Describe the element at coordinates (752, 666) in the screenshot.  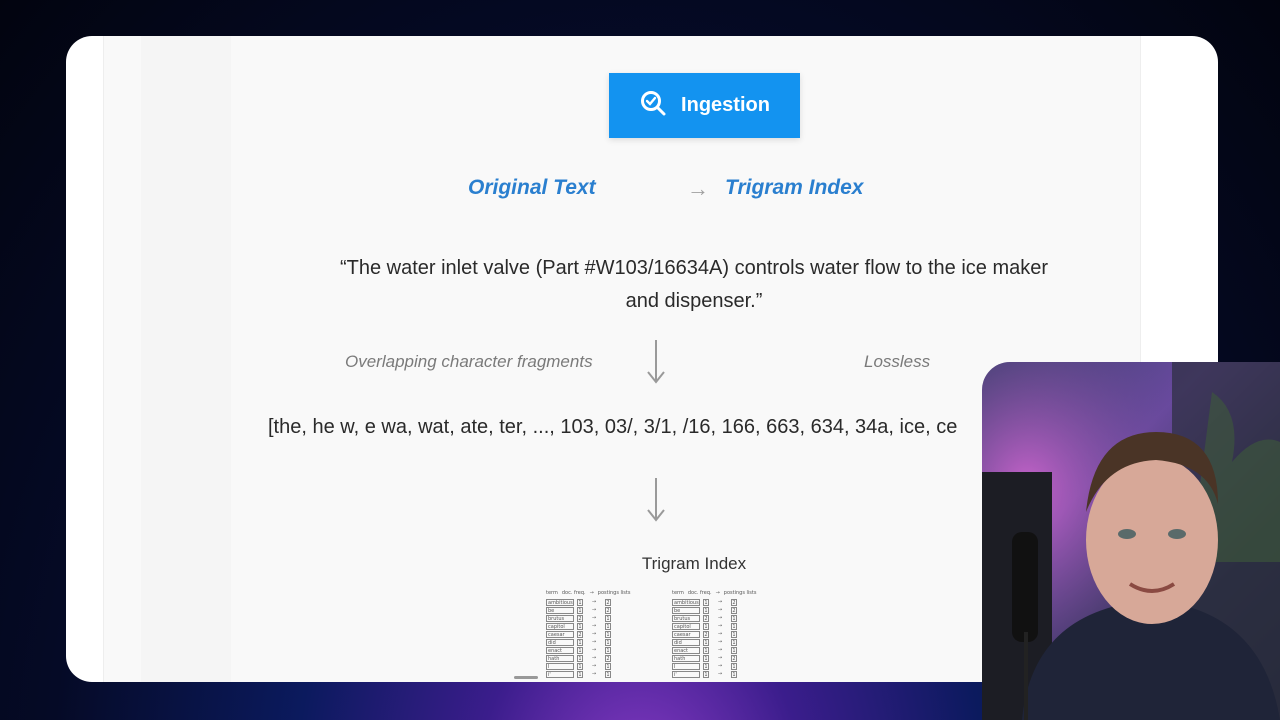
I see `index-row: I 1 → 1` at that location.